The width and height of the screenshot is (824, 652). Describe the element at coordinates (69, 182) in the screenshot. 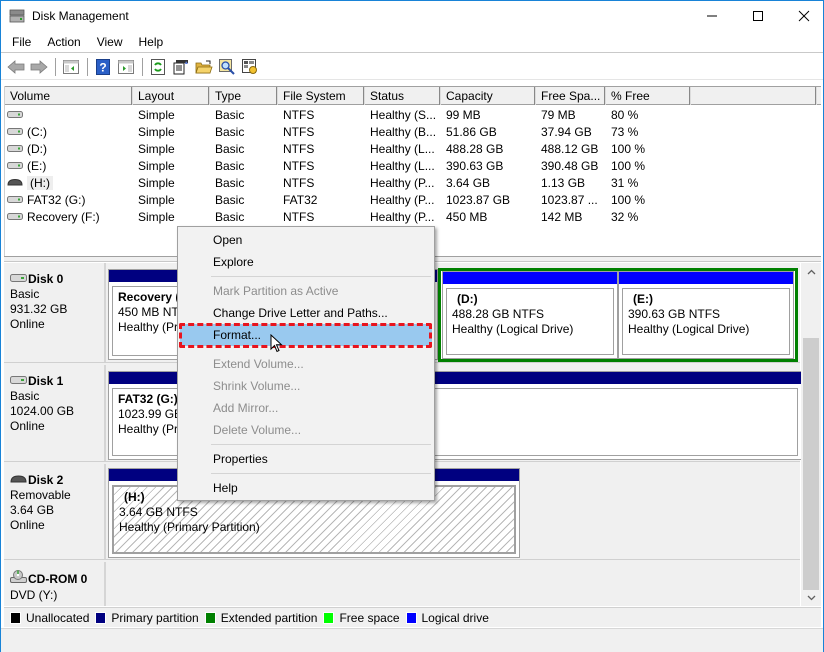

I see `volume-cell: (H:)` at that location.